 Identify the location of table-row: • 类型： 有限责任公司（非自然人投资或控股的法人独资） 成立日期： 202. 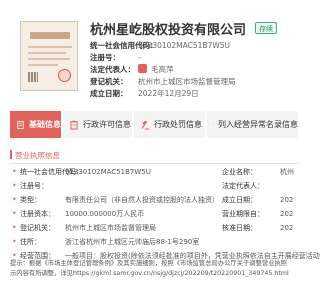
(155, 200).